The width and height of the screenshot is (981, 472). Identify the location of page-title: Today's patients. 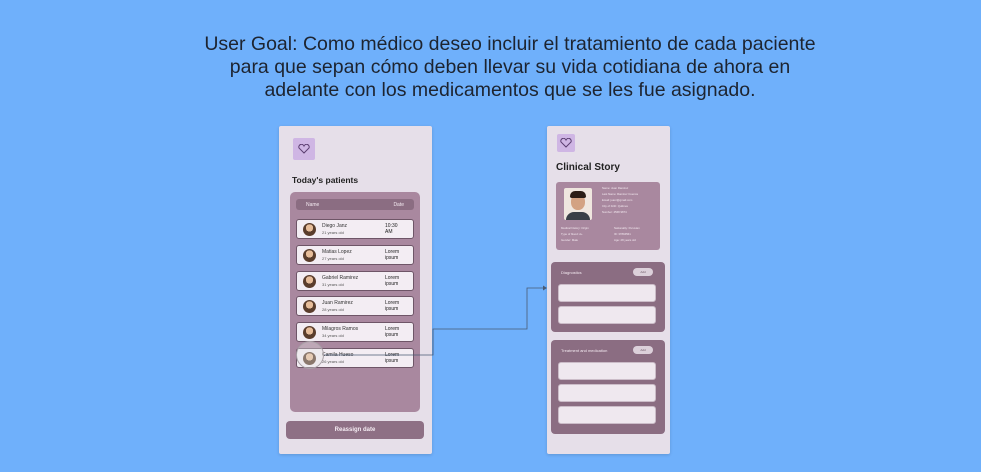
(325, 180).